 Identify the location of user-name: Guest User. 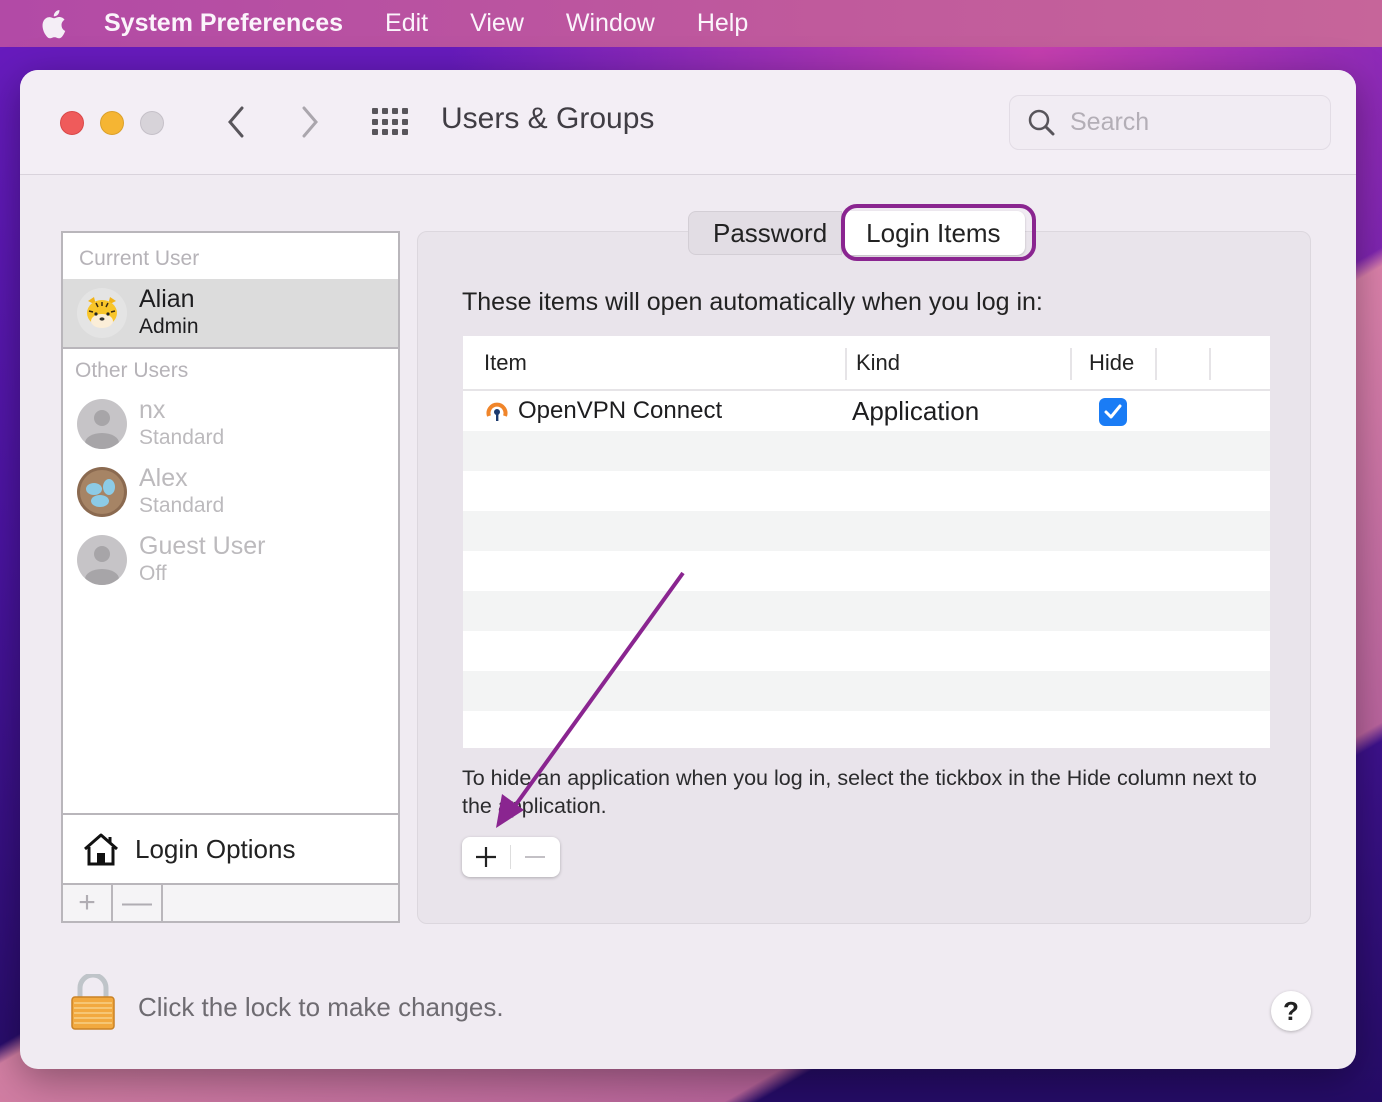
(202, 546).